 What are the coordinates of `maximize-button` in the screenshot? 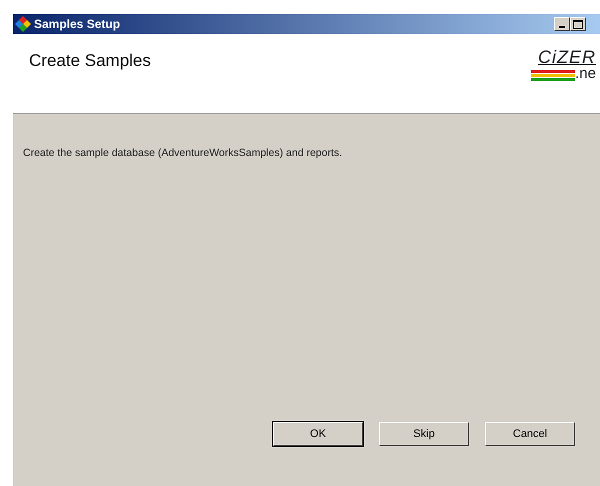 It's located at (578, 24).